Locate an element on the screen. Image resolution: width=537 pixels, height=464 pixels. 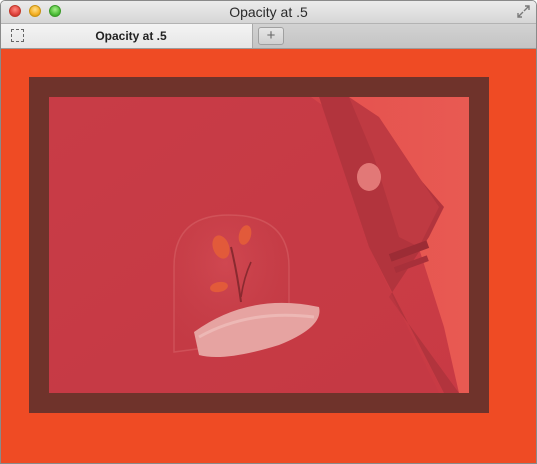
title-bar: Opacity at .5 is located at coordinates (268, 12).